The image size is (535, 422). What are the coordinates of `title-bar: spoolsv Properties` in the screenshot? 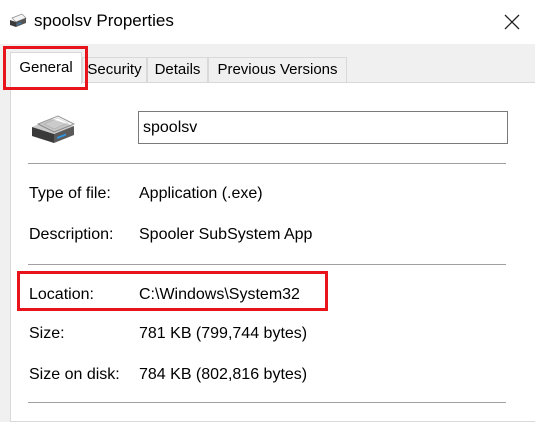 It's located at (267, 22).